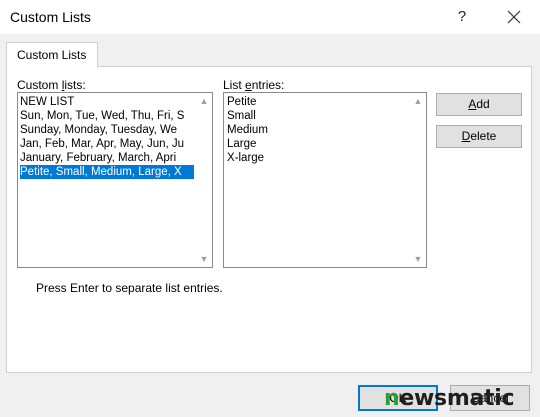 This screenshot has width=540, height=417. Describe the element at coordinates (483, 136) in the screenshot. I see `delete-button-rest: elete` at that location.